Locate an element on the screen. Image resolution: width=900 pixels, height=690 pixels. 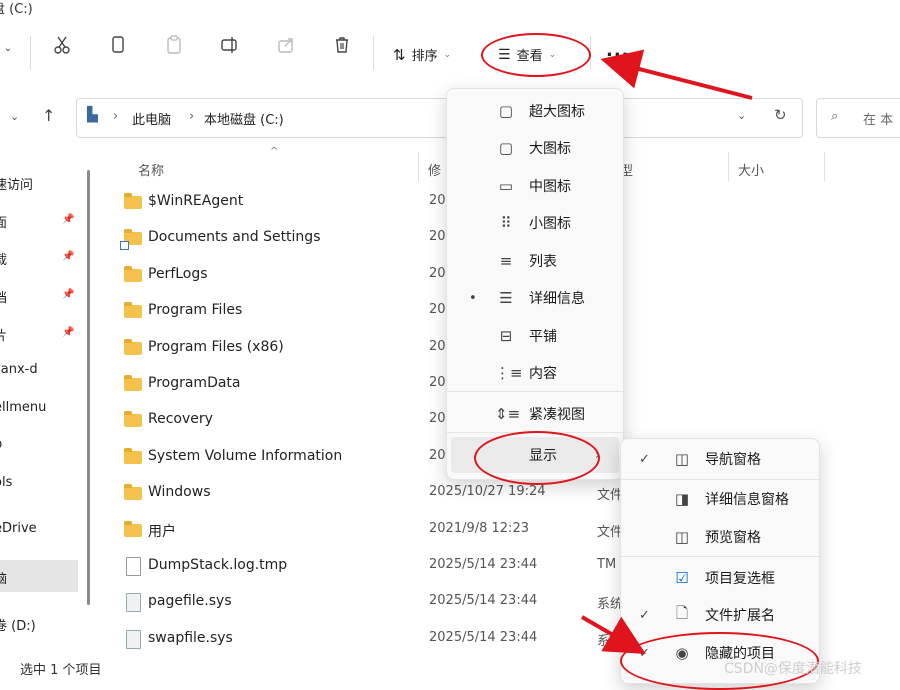
annotation-arrow-more is located at coordinates (676, 74).